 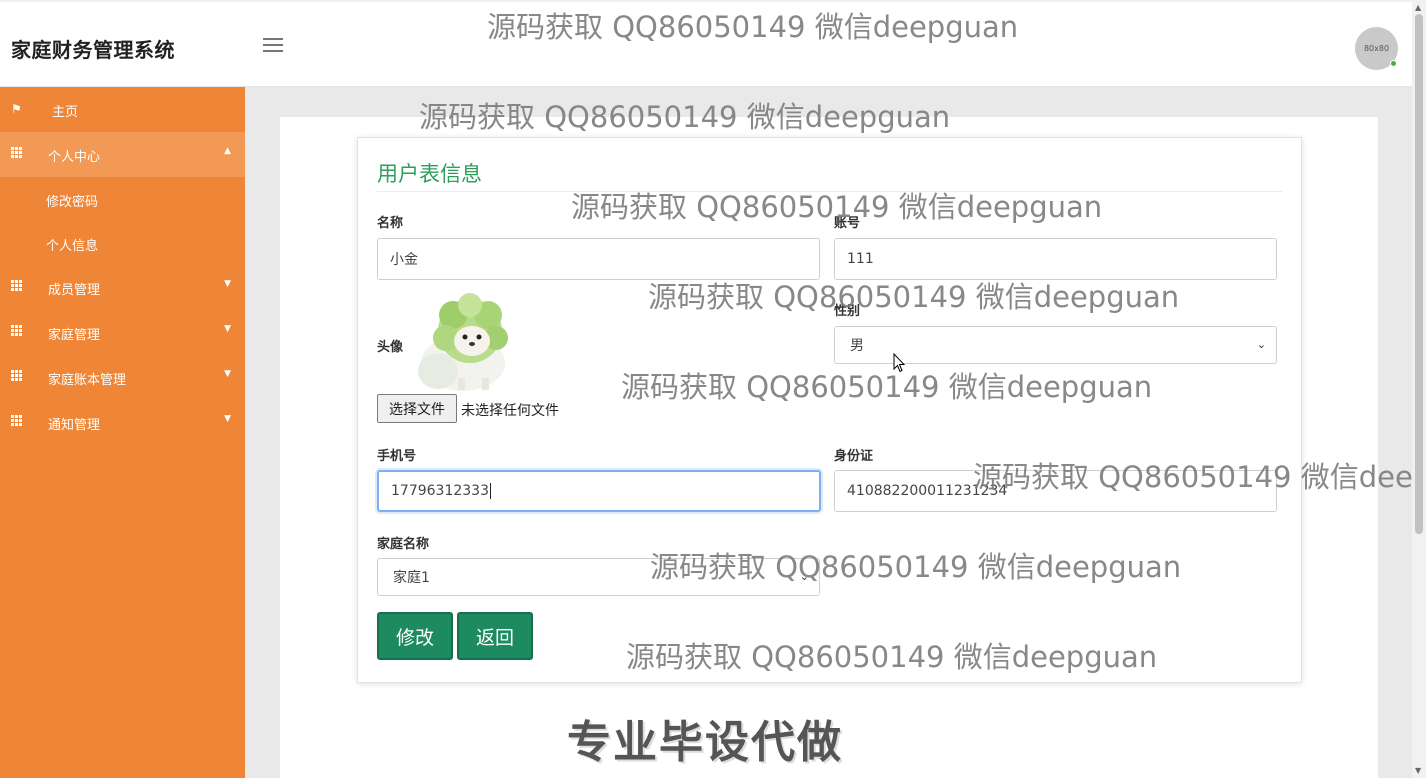 What do you see at coordinates (74, 335) in the screenshot?
I see `sidebar-item-label: 家庭管理` at bounding box center [74, 335].